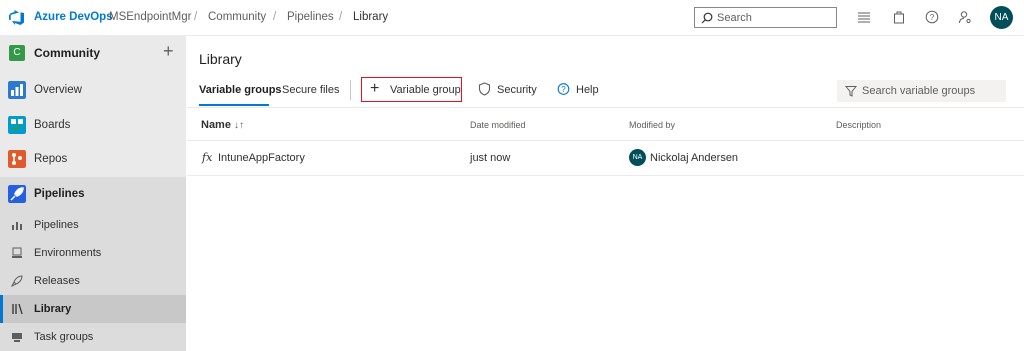  Describe the element at coordinates (375, 88) in the screenshot. I see `plus-icon: +` at that location.